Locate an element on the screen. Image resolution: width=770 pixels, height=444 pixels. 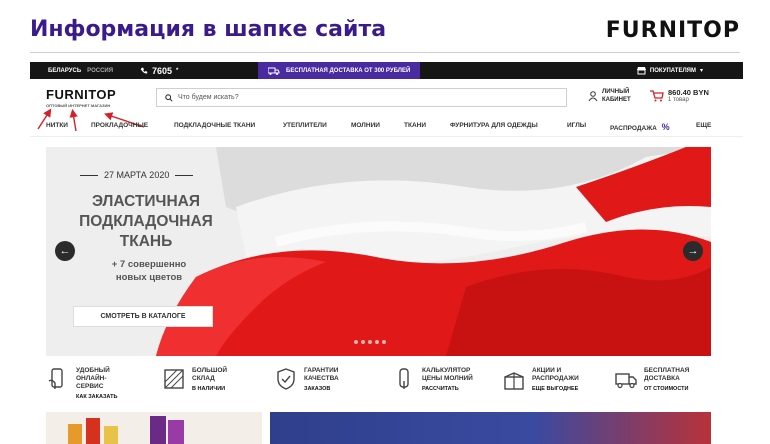
feature-2-line-2: СКЛАД is located at coordinates (203, 378).